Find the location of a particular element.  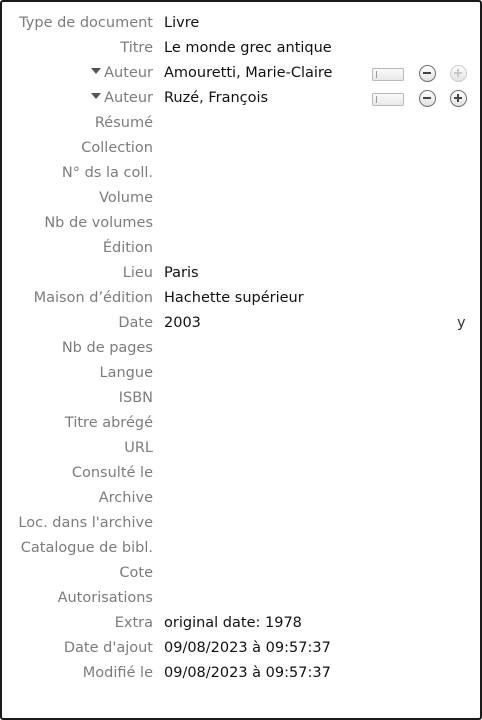

title-value: Le monde grec antique is located at coordinates (248, 48).